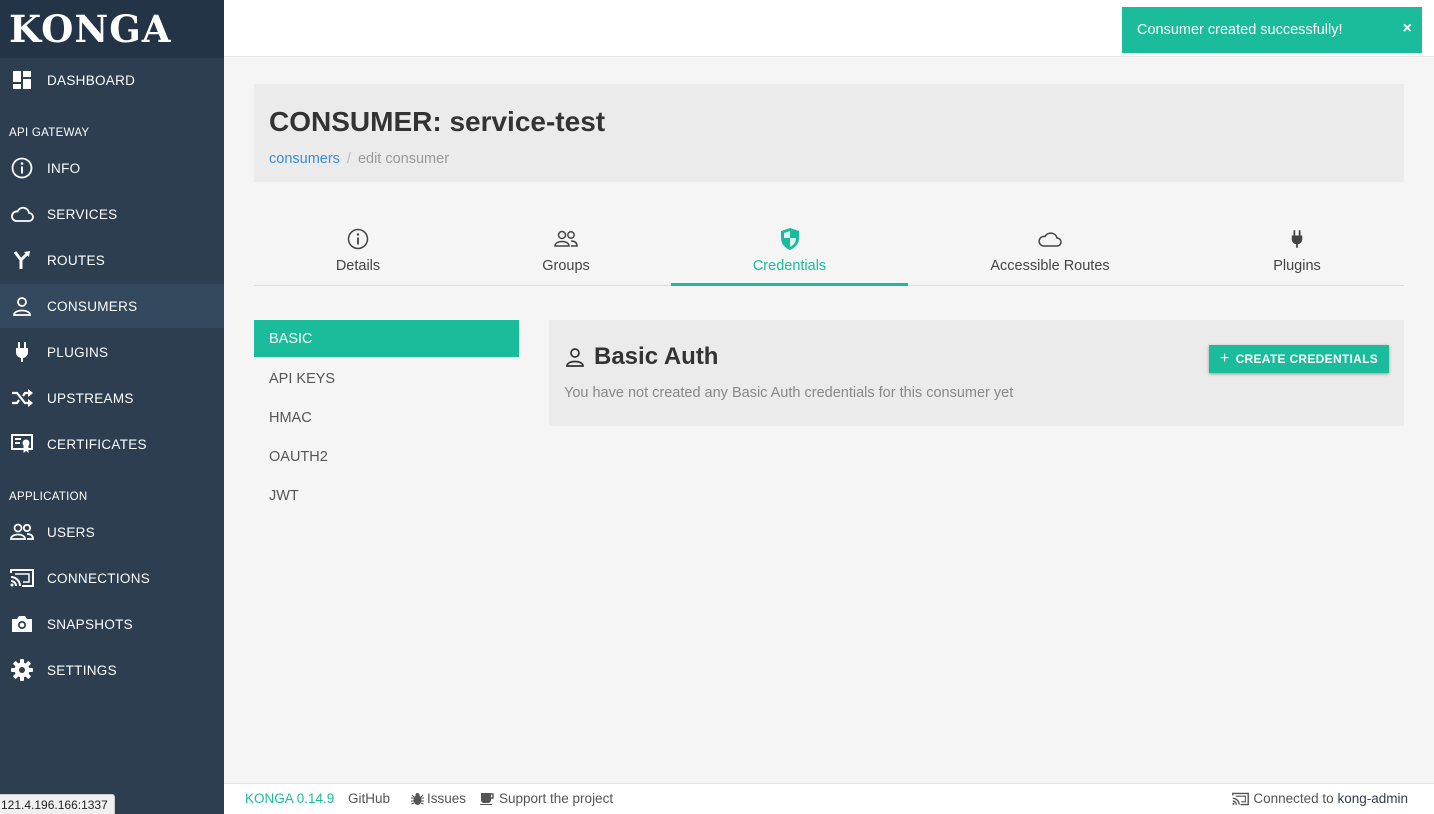 The width and height of the screenshot is (1434, 814). I want to click on shuffle-icon, so click(22, 398).